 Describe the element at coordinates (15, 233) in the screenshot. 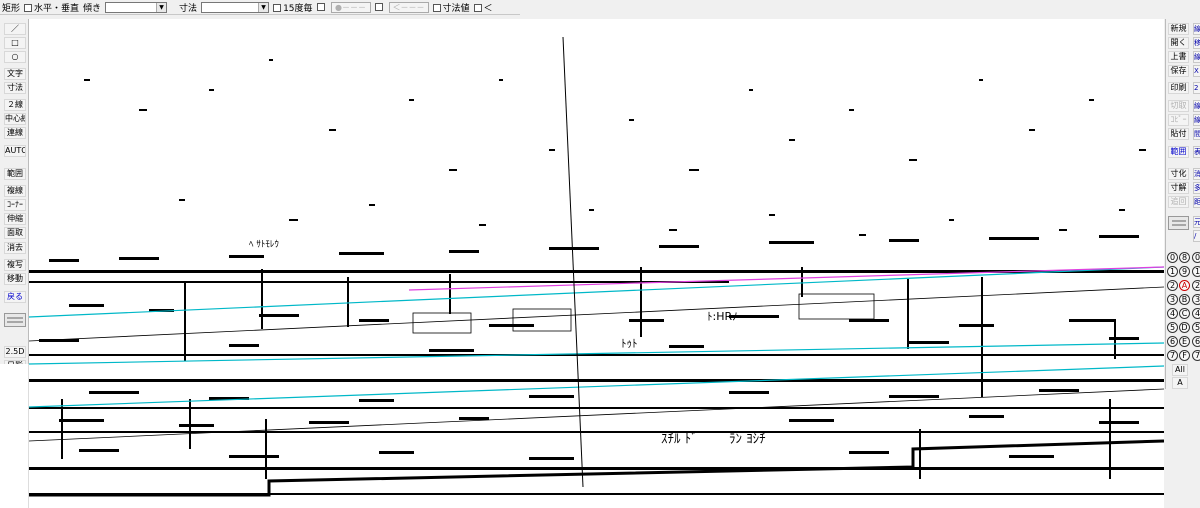

I see `chamfer-tool: 面取` at that location.